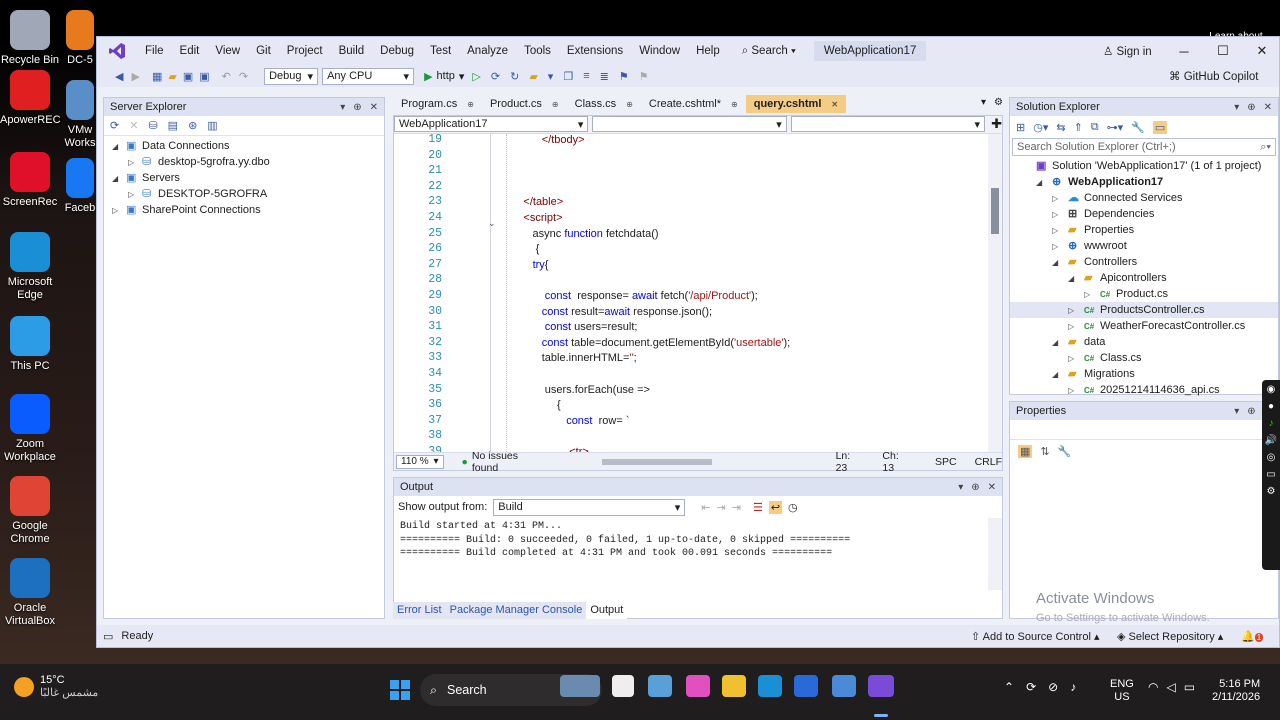  I want to click on project-combo: WebApplication17 ▾, so click(491, 124).